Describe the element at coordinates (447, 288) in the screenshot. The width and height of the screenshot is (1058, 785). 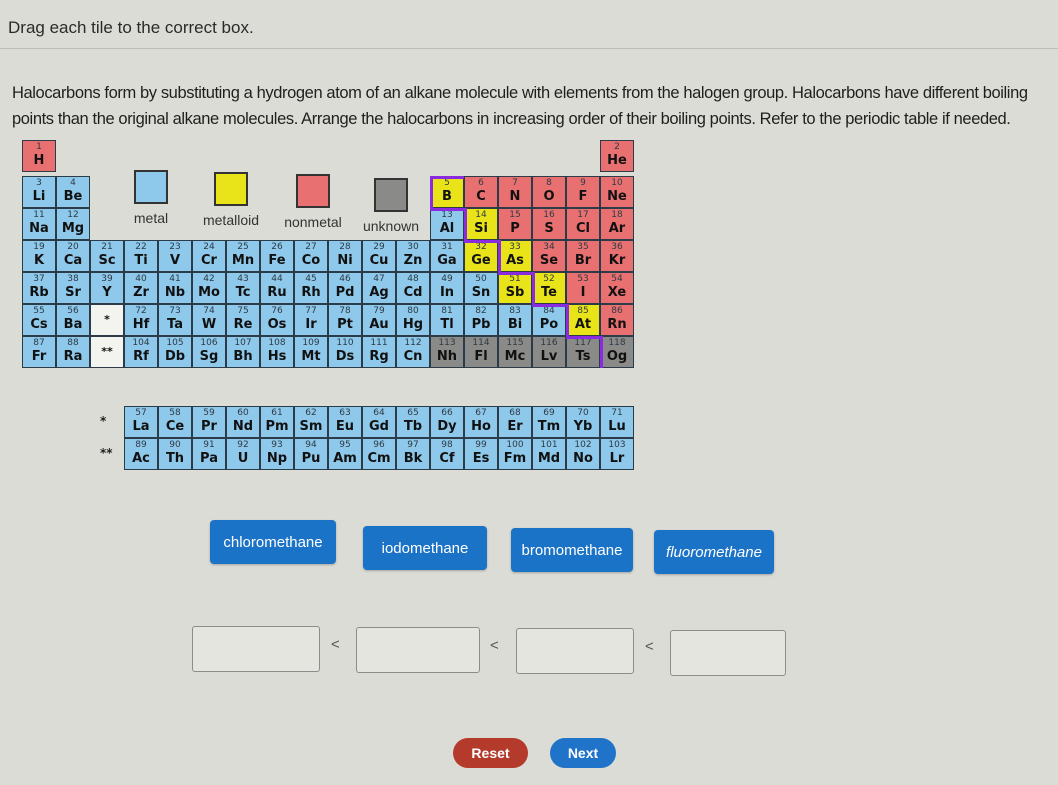
I see `element-cell-in: 49 In` at that location.